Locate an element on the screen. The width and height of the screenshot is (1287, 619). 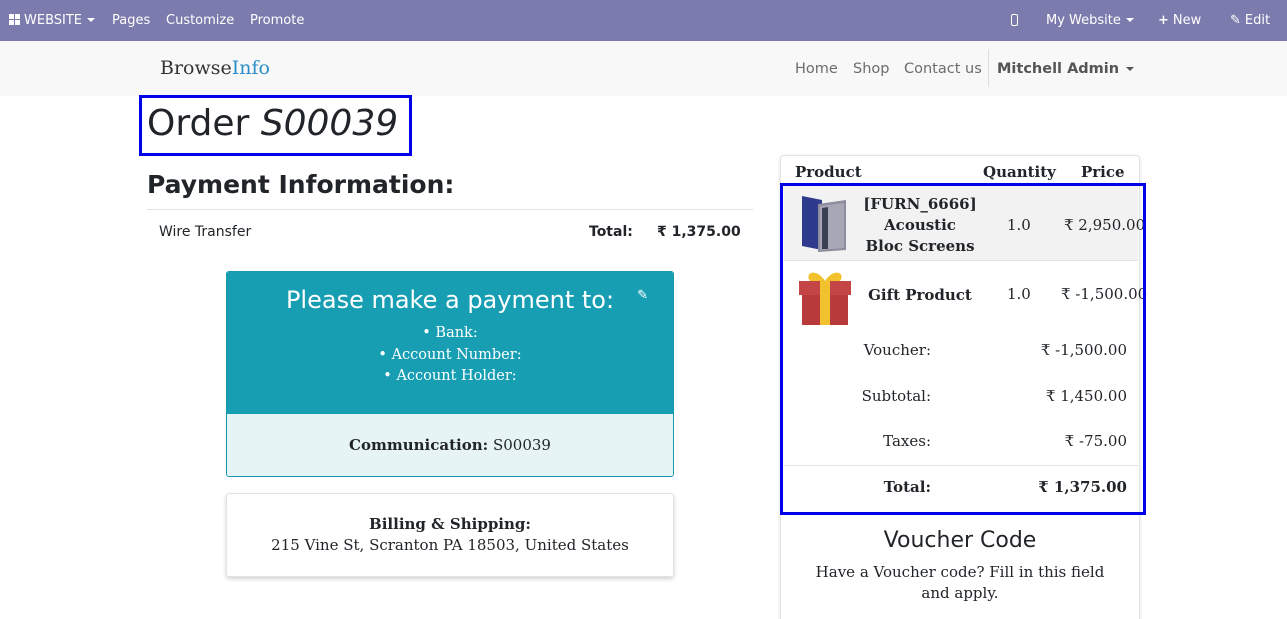
logo-text-browse: Browse is located at coordinates (196, 68).